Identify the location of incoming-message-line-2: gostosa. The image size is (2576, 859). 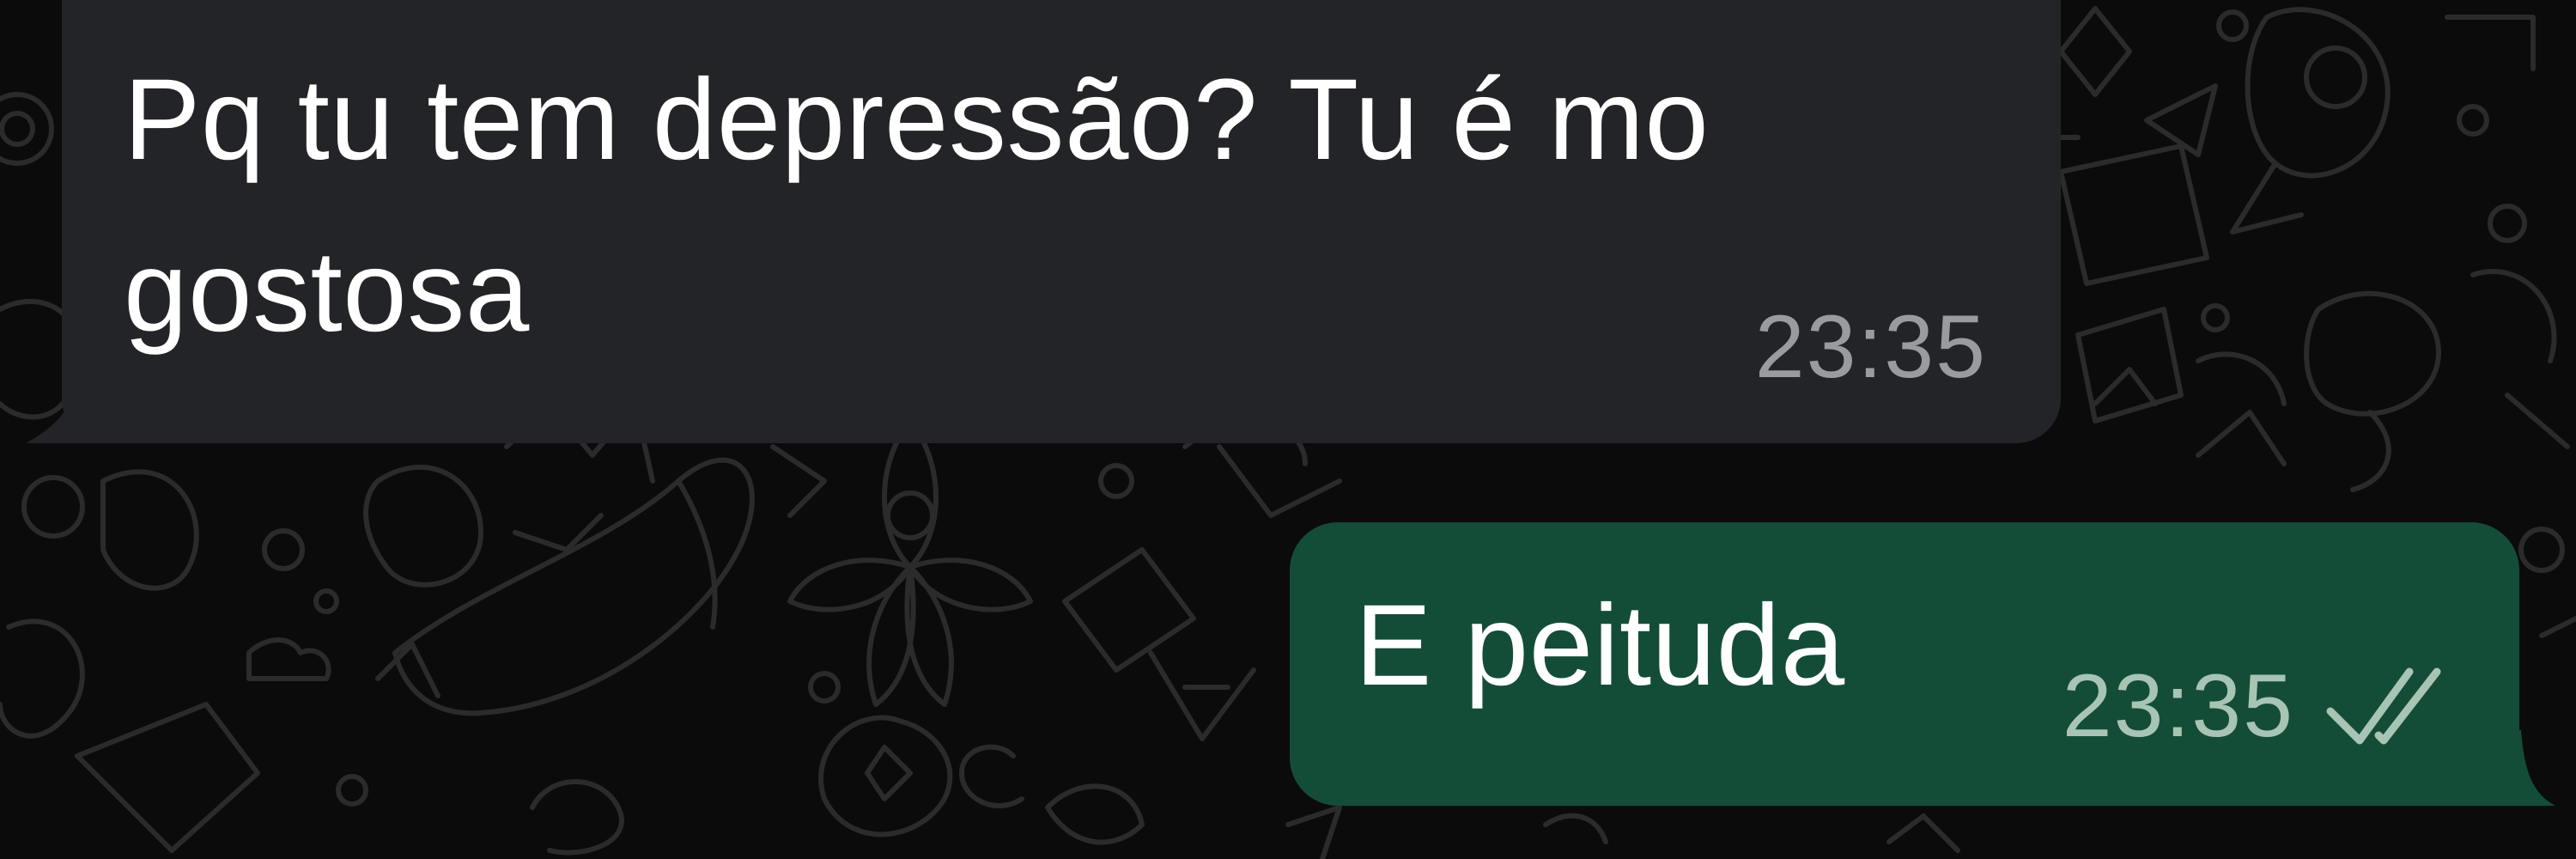
(327, 292).